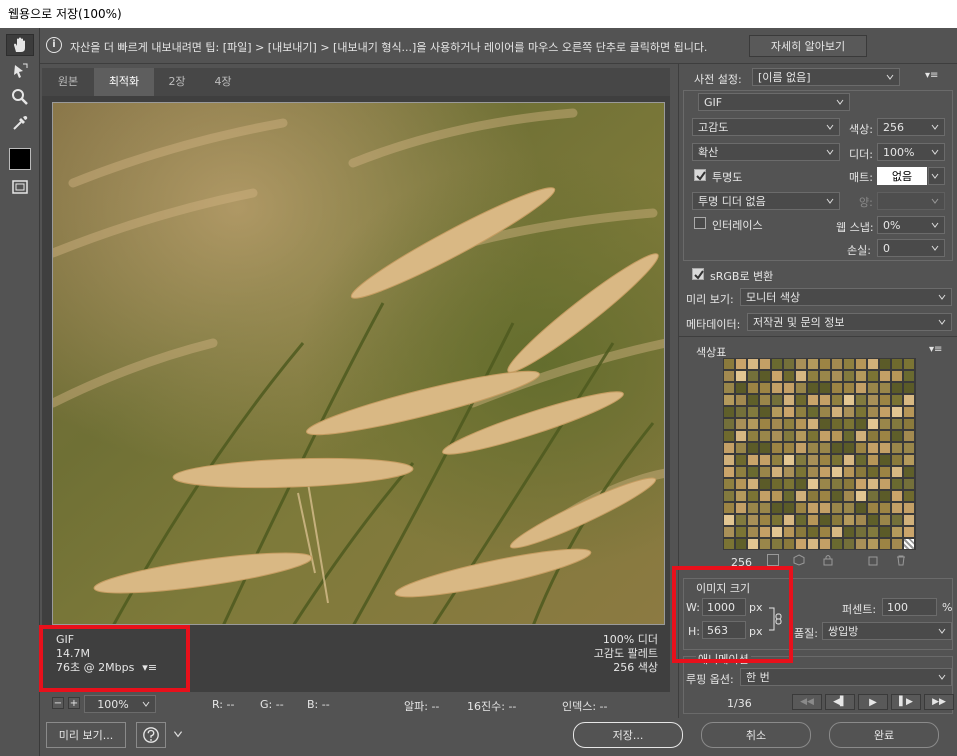  What do you see at coordinates (766, 127) in the screenshot?
I see `color-reduction-select: 고감도` at bounding box center [766, 127].